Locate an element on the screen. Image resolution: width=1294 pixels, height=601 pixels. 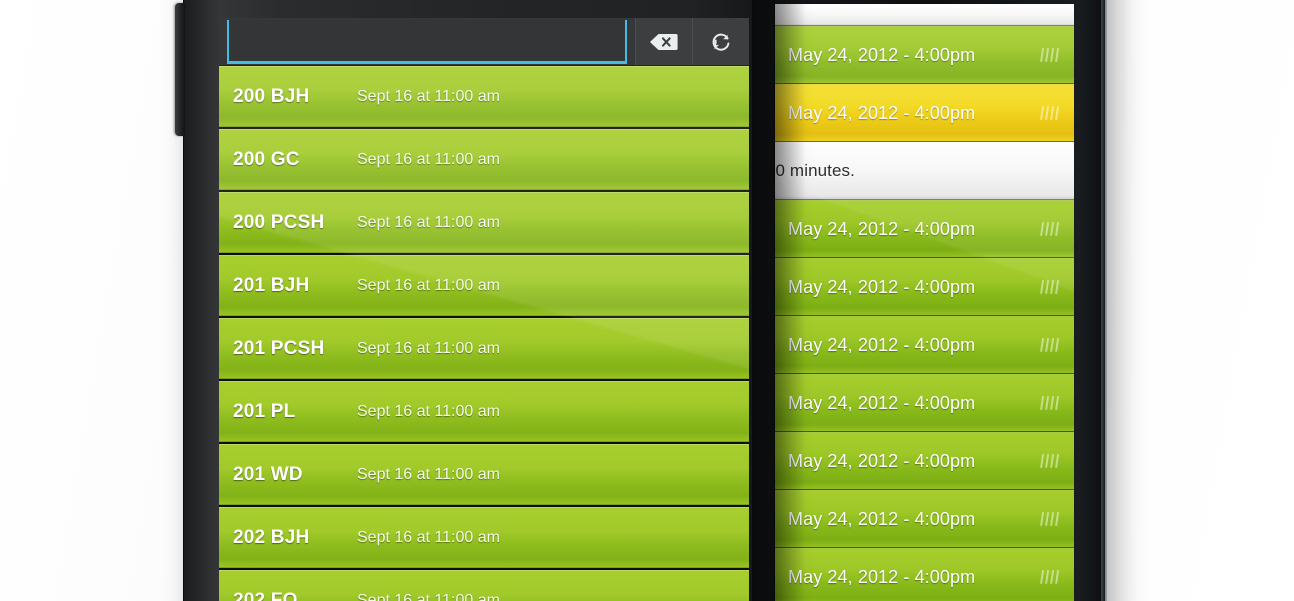
android-action-bar is located at coordinates (484, 42).